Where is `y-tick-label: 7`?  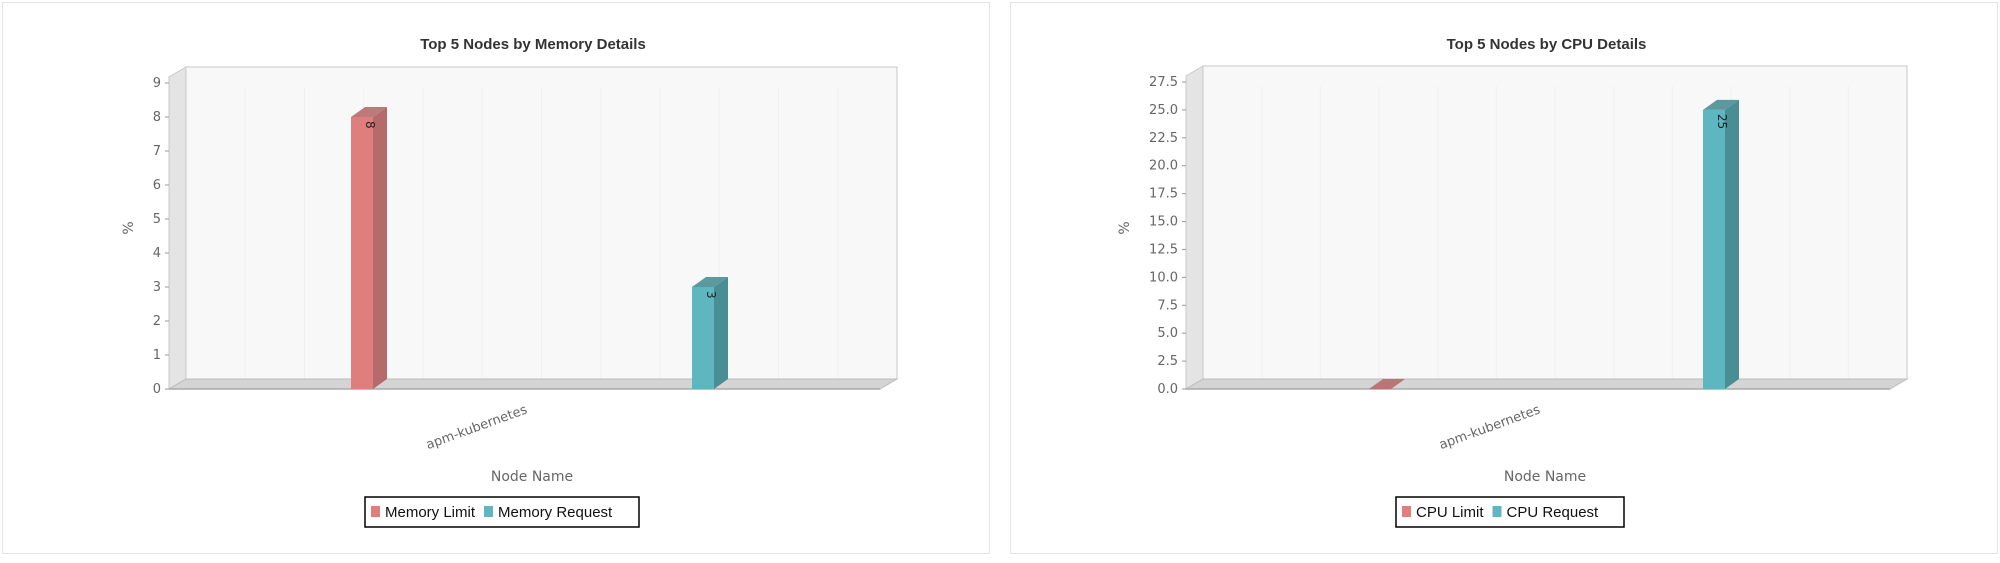 y-tick-label: 7 is located at coordinates (157, 151).